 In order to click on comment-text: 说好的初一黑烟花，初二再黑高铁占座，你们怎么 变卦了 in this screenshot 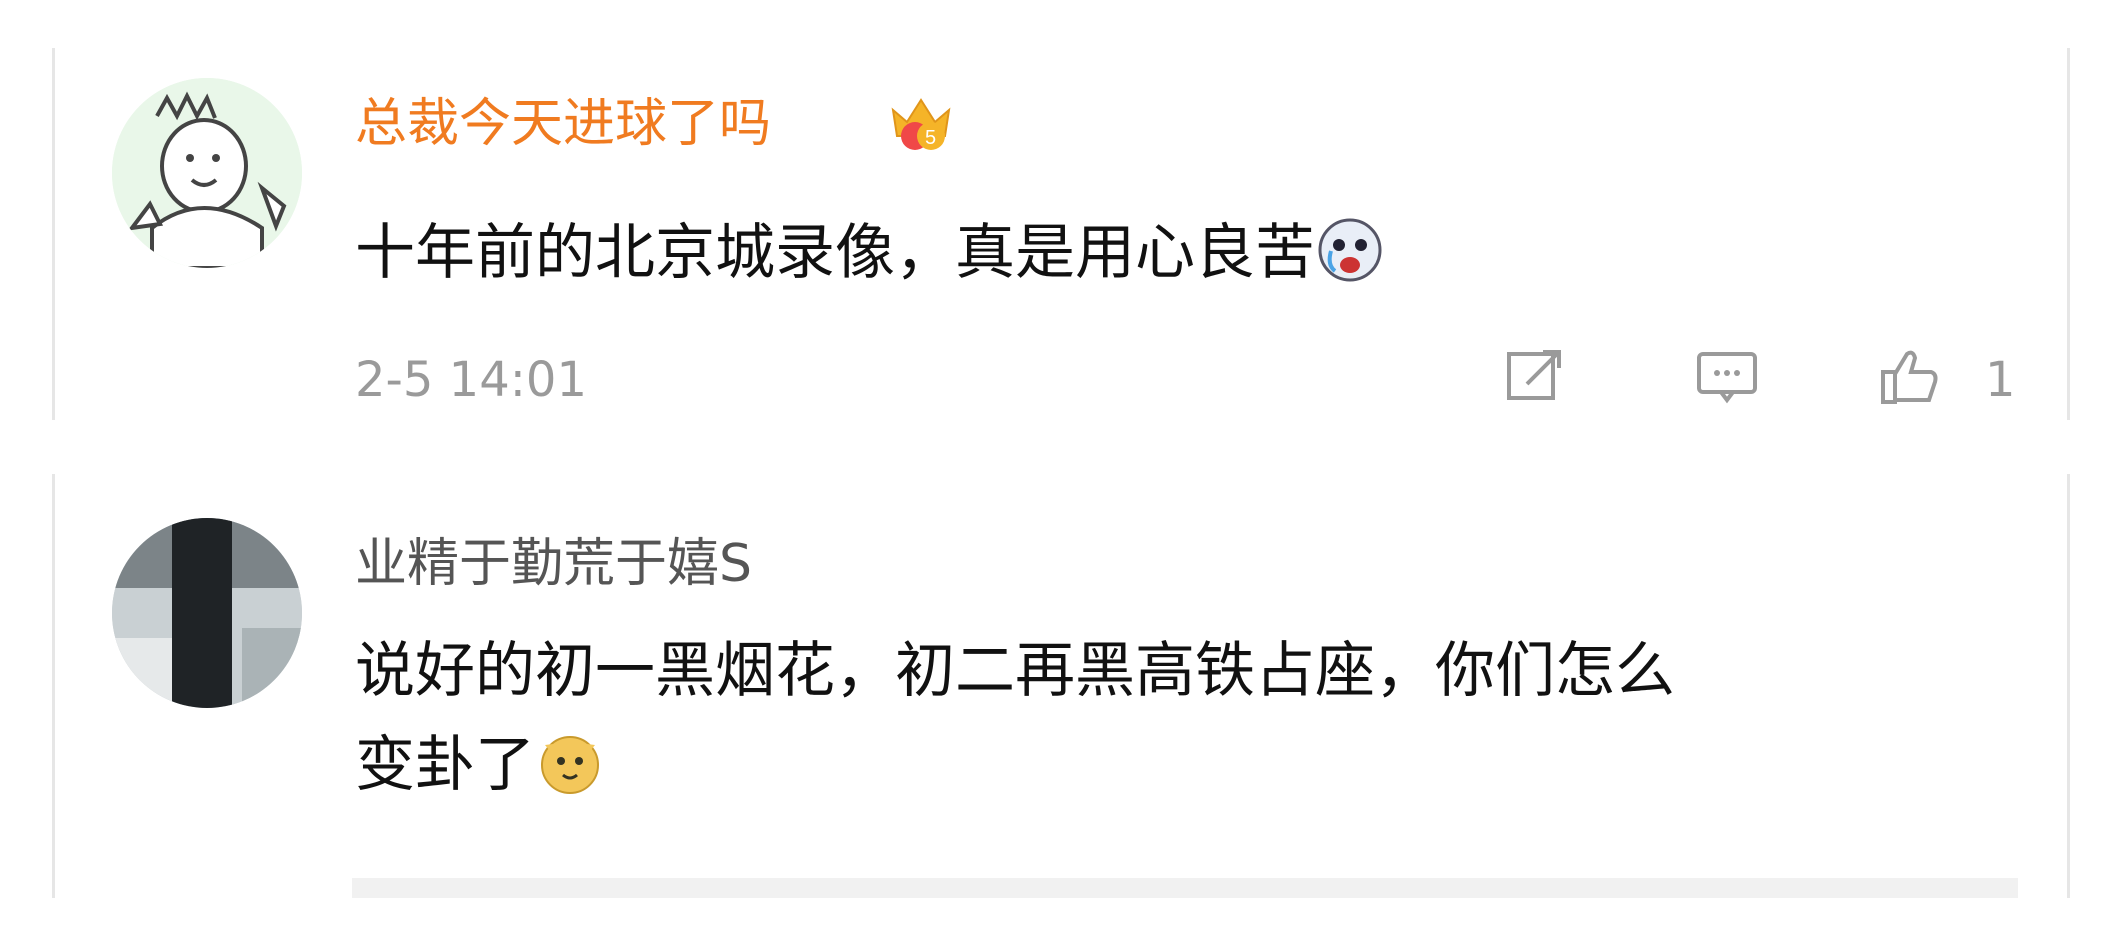, I will do `click(1015, 718)`.